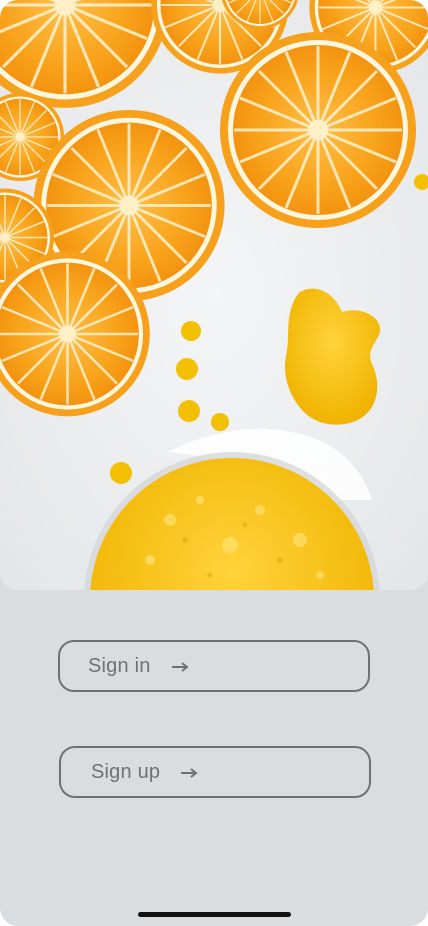  I want to click on sign-up-button: Sign up, so click(215, 772).